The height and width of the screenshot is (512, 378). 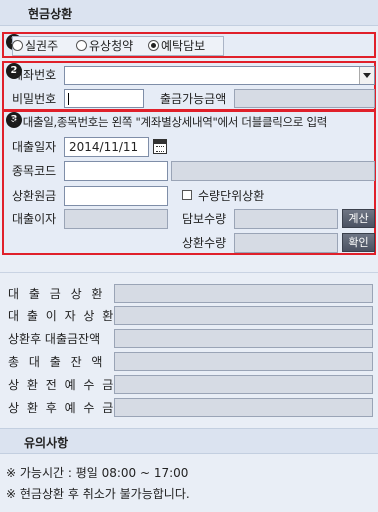 I want to click on summary-field-total-balance, so click(x=243, y=361).